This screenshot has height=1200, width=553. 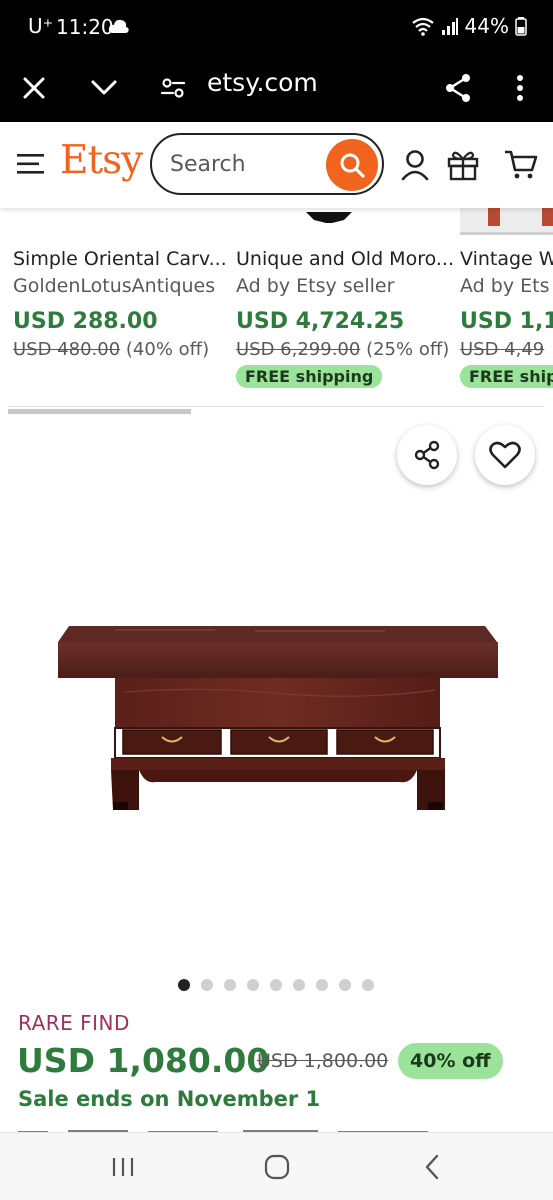 I want to click on account-button, so click(x=415, y=165).